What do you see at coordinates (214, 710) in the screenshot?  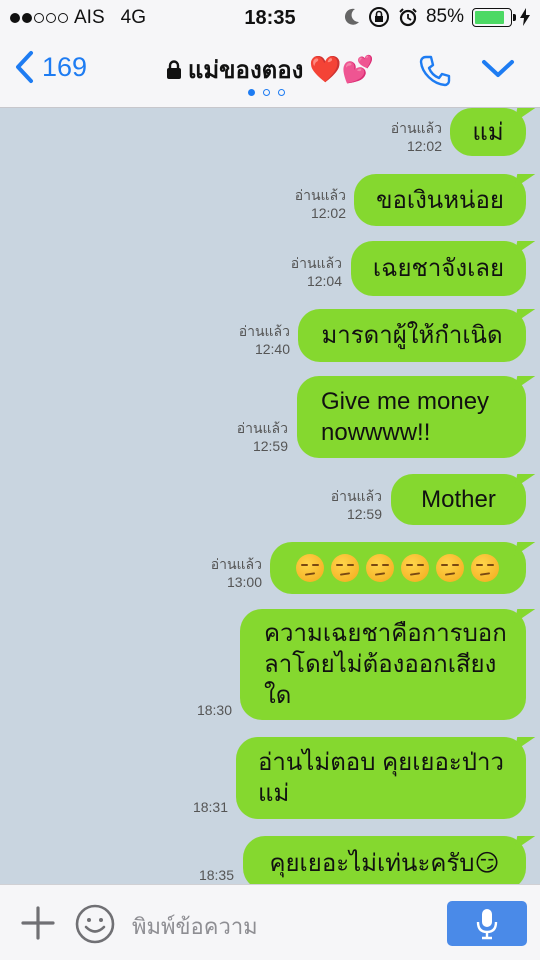 I see `message-time: 18:30` at bounding box center [214, 710].